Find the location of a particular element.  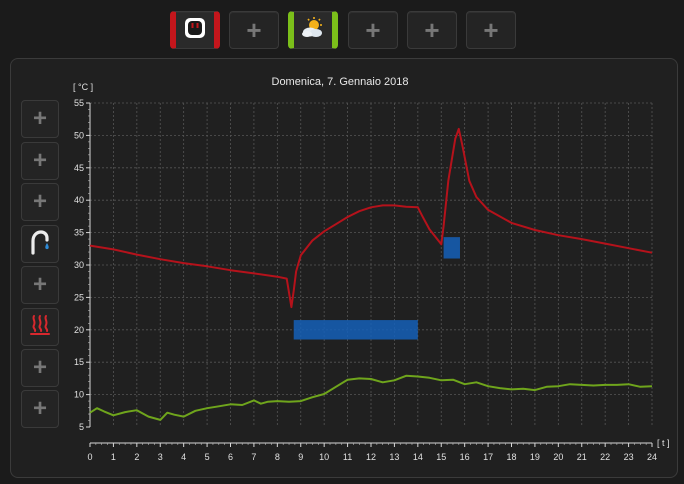

x-tick-label: 1 is located at coordinates (113, 457).